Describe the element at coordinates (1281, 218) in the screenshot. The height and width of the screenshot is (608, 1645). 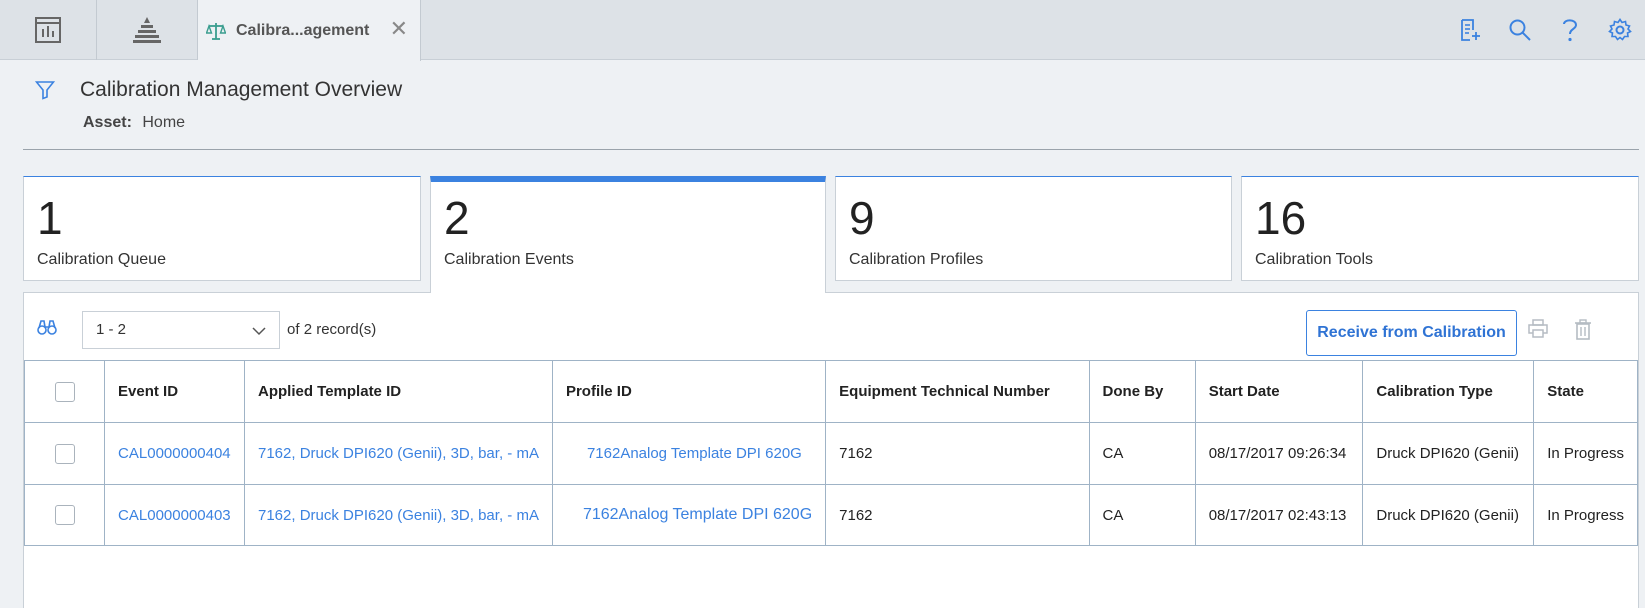
I see `card-count: 16` at that location.